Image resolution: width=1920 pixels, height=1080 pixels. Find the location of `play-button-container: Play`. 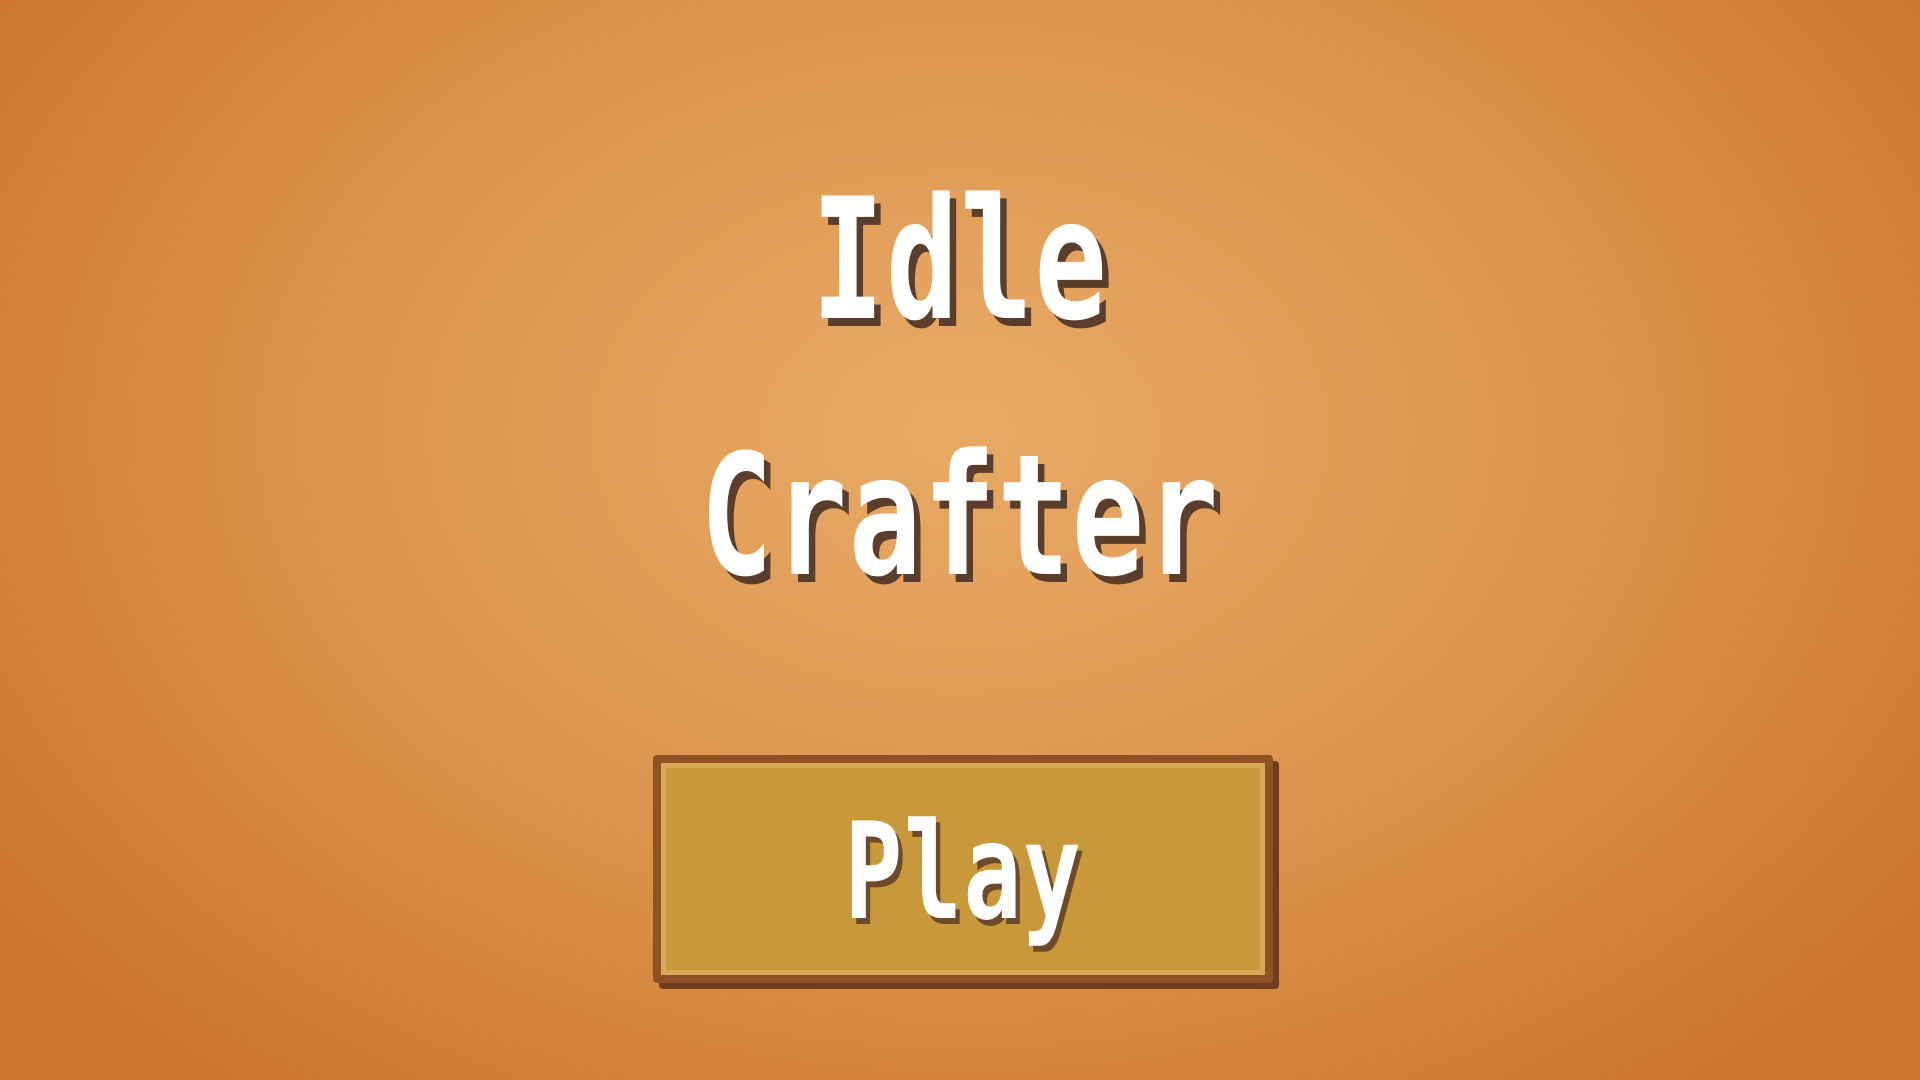

play-button-container: Play is located at coordinates (967, 872).